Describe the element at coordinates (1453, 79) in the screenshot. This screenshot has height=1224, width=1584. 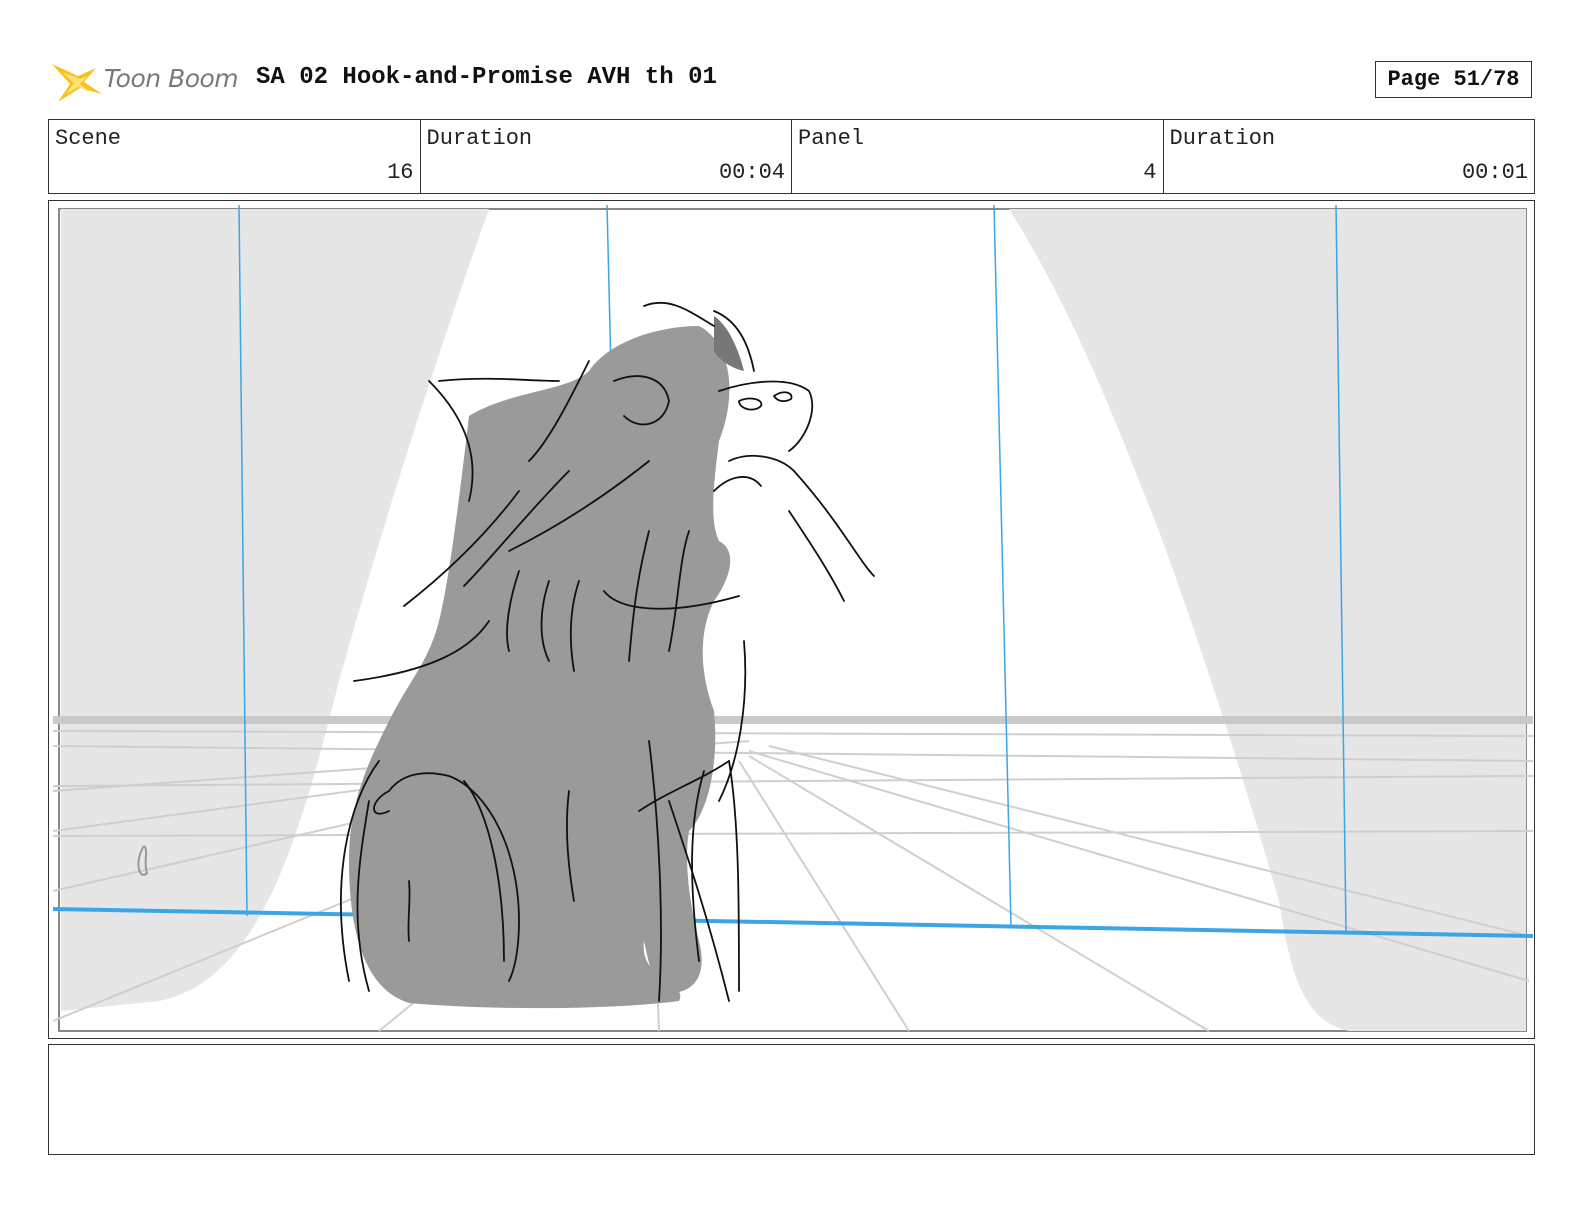
I see `page-number: Page 51/78` at that location.